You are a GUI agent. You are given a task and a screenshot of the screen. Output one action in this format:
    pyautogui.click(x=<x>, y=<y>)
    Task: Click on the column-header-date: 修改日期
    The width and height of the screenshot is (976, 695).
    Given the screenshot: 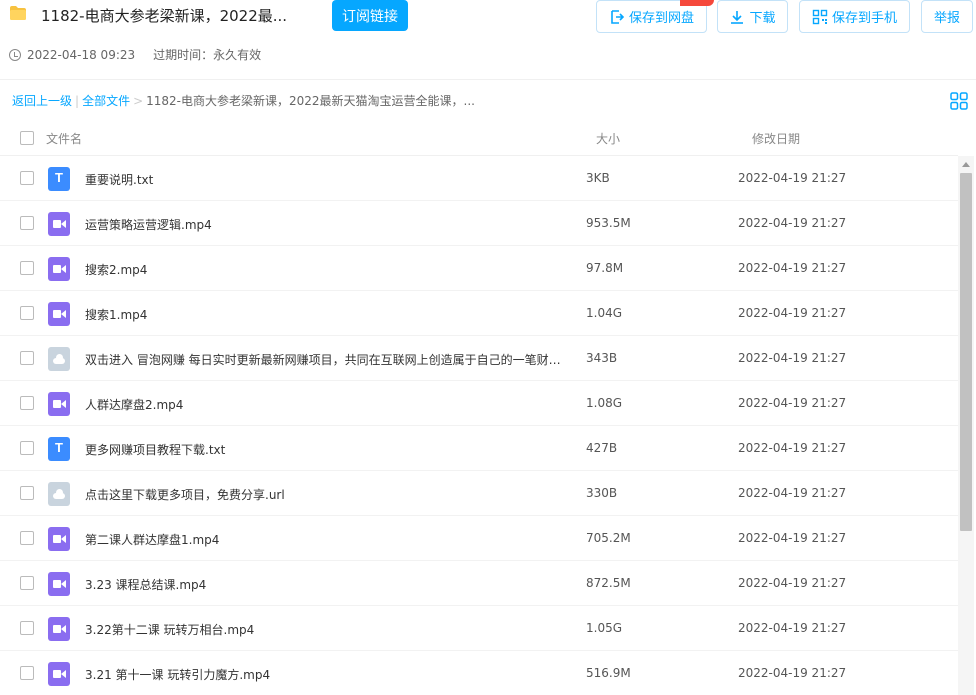 What is the action you would take?
    pyautogui.click(x=776, y=138)
    